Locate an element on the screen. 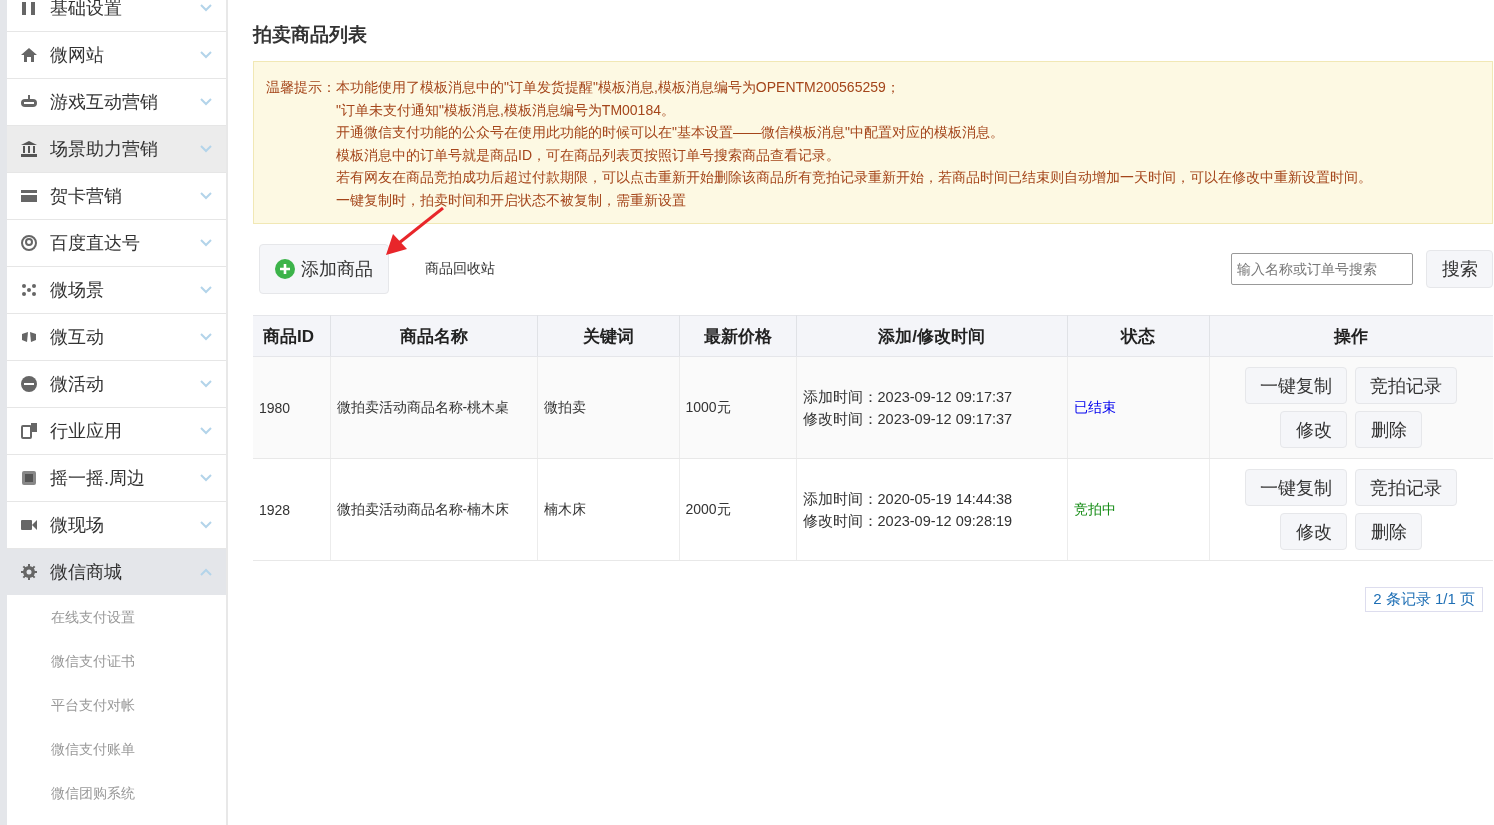 This screenshot has width=1494, height=825. sidebar-label: 微场景 is located at coordinates (77, 290).